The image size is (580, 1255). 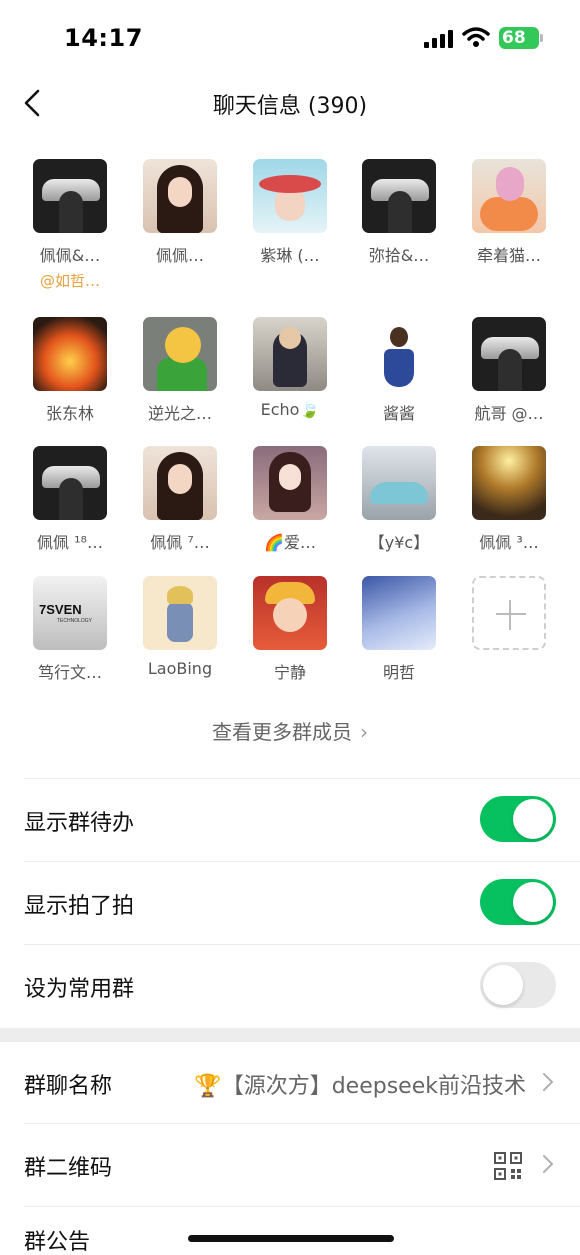 I want to click on plus-icon, so click(x=509, y=613).